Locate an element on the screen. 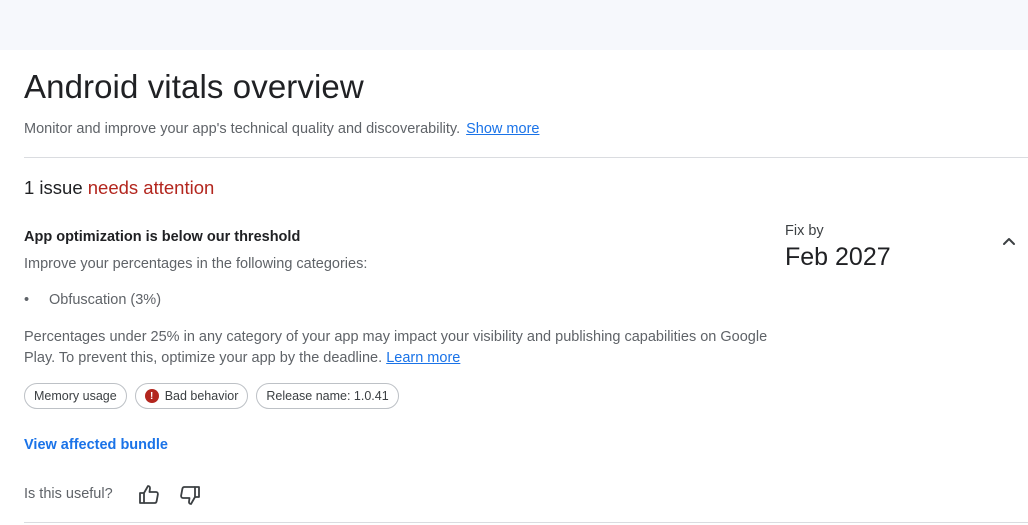 The image size is (1028, 525). release-name-chip-label: Release name: 1.0.41 is located at coordinates (327, 396).